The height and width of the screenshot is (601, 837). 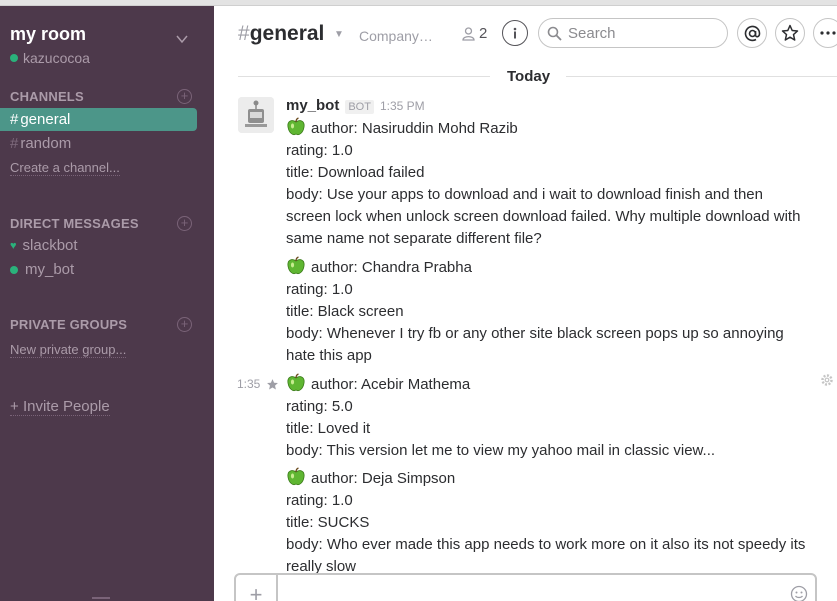 I want to click on message-composer: +, so click(x=525, y=587).